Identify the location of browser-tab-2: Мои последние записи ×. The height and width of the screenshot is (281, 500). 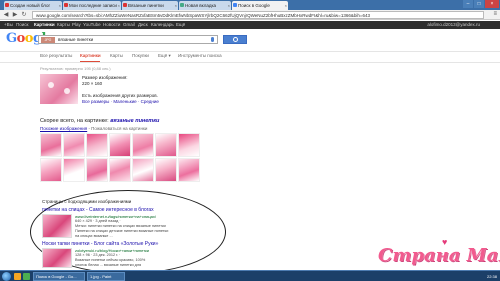
(92, 5).